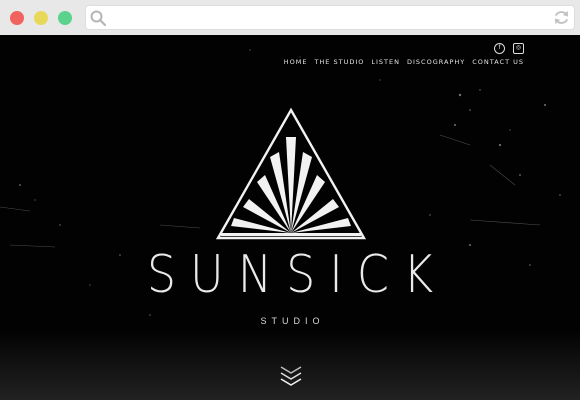  What do you see at coordinates (296, 62) in the screenshot?
I see `nav-home: HOME` at bounding box center [296, 62].